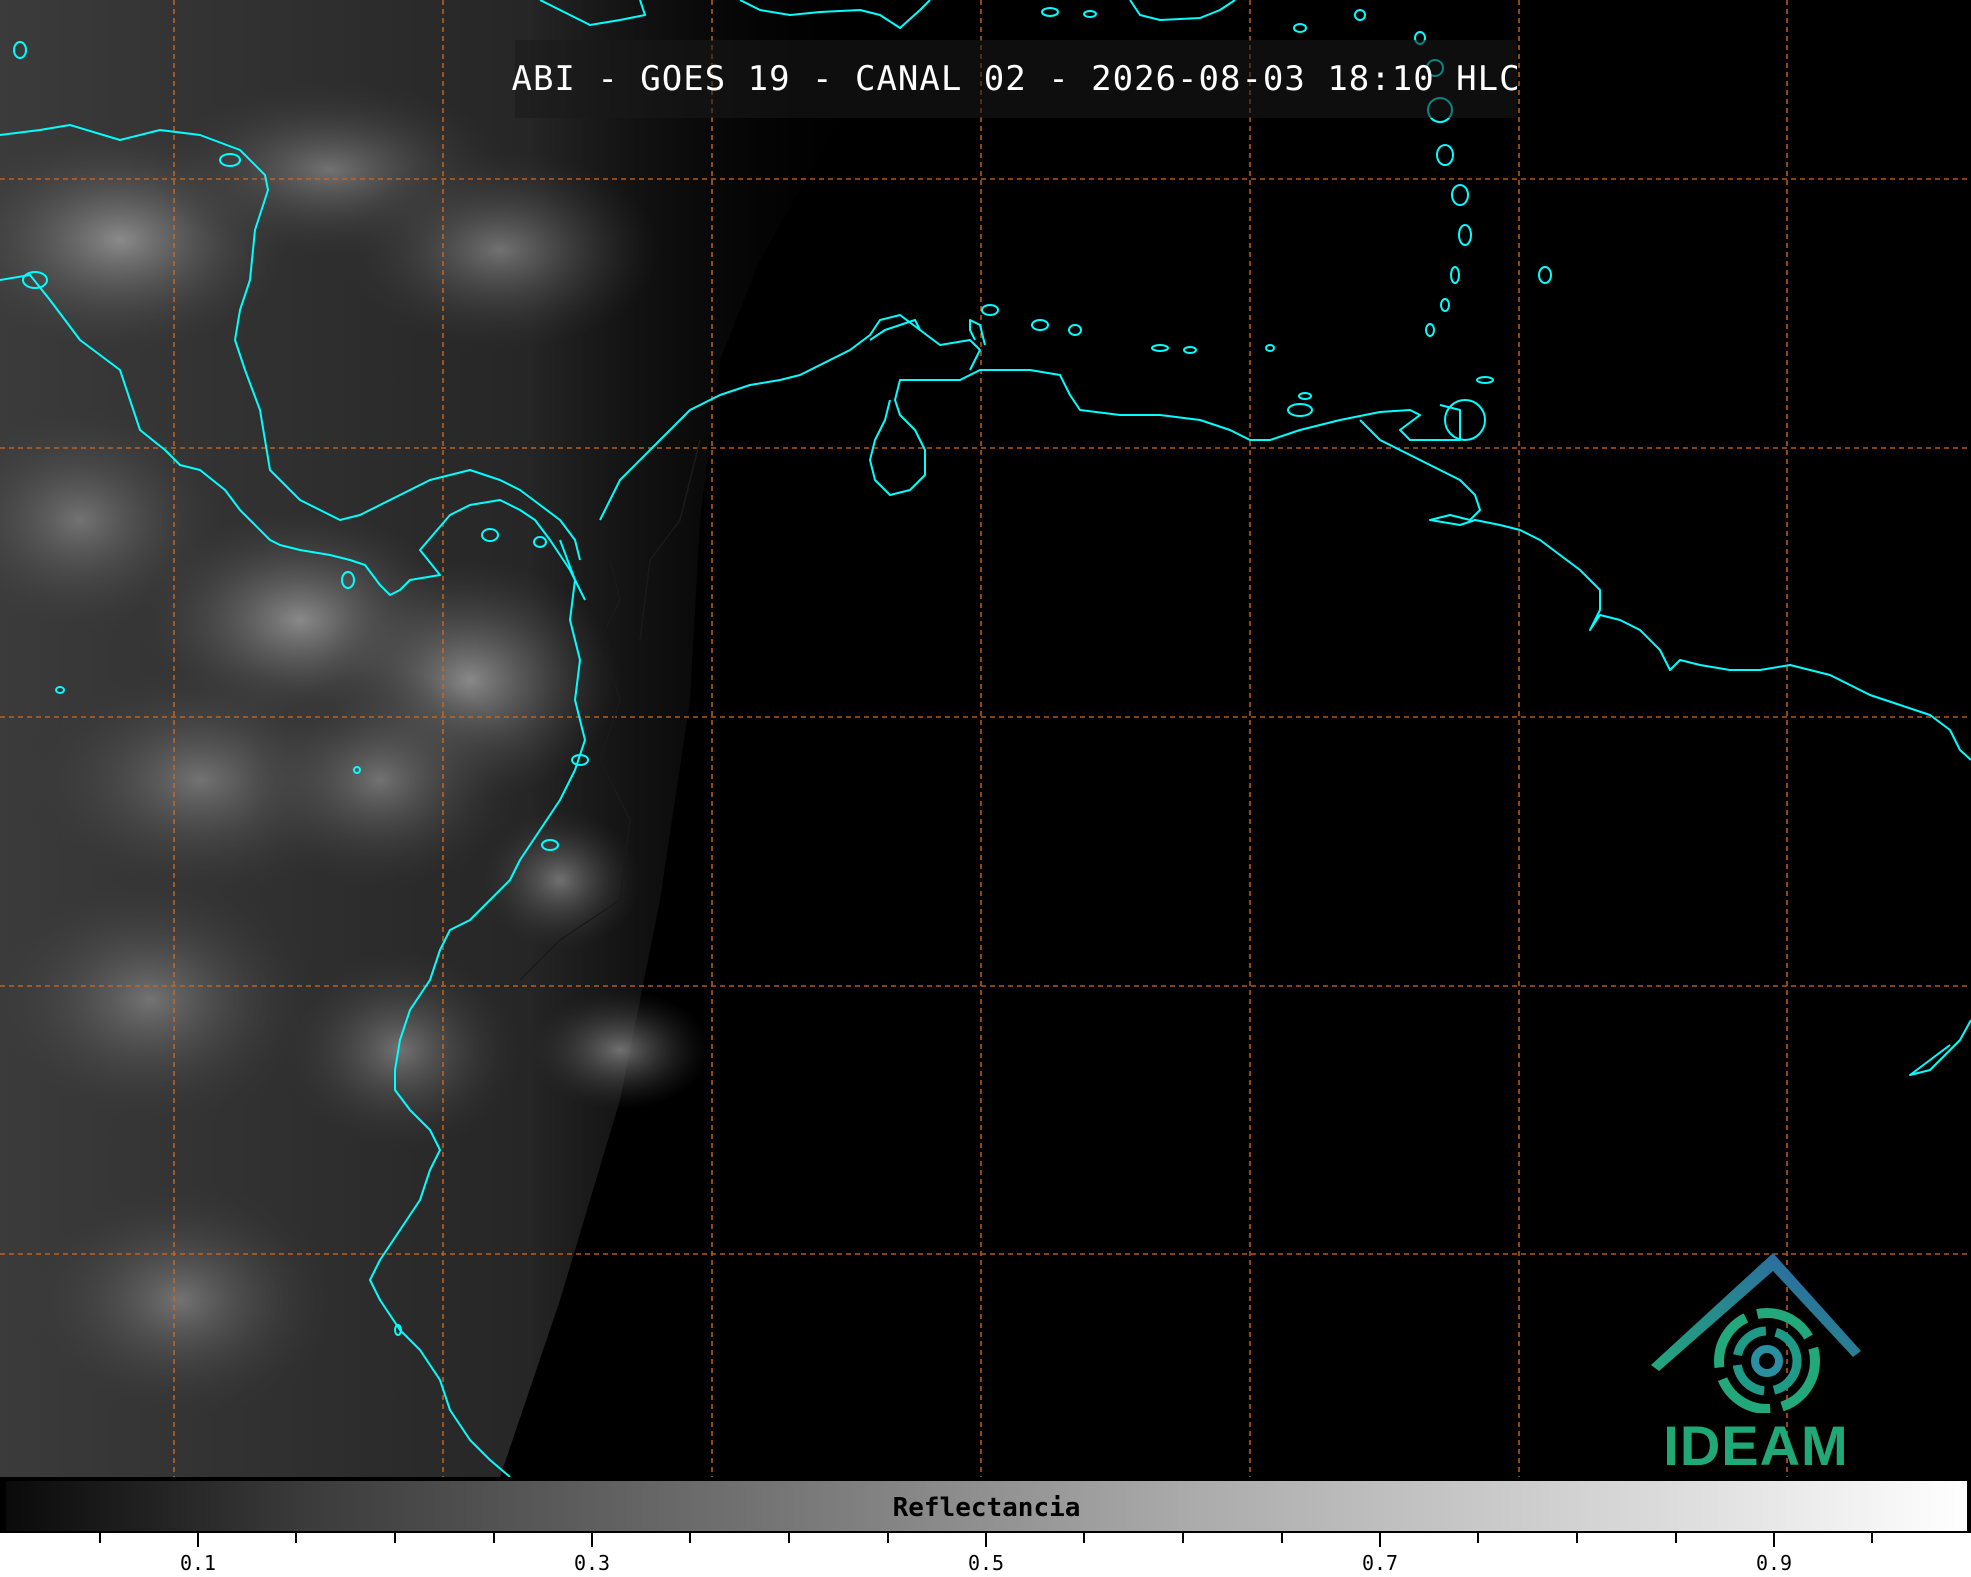 The height and width of the screenshot is (1577, 1971). What do you see at coordinates (198, 1563) in the screenshot?
I see `colorbar-tick-label: 0.1` at bounding box center [198, 1563].